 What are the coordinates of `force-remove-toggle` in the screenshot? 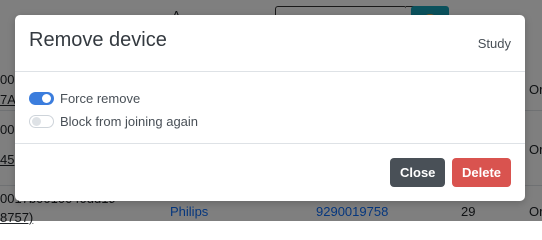 It's located at (41, 98).